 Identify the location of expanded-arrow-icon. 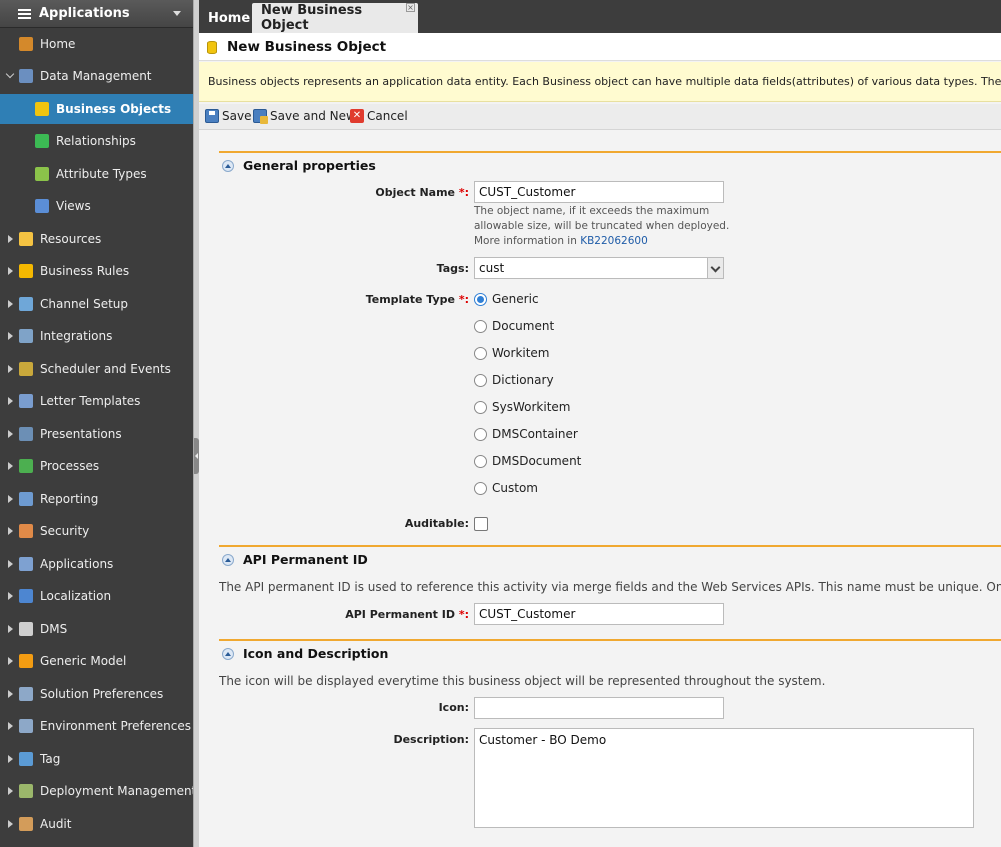
(10, 74).